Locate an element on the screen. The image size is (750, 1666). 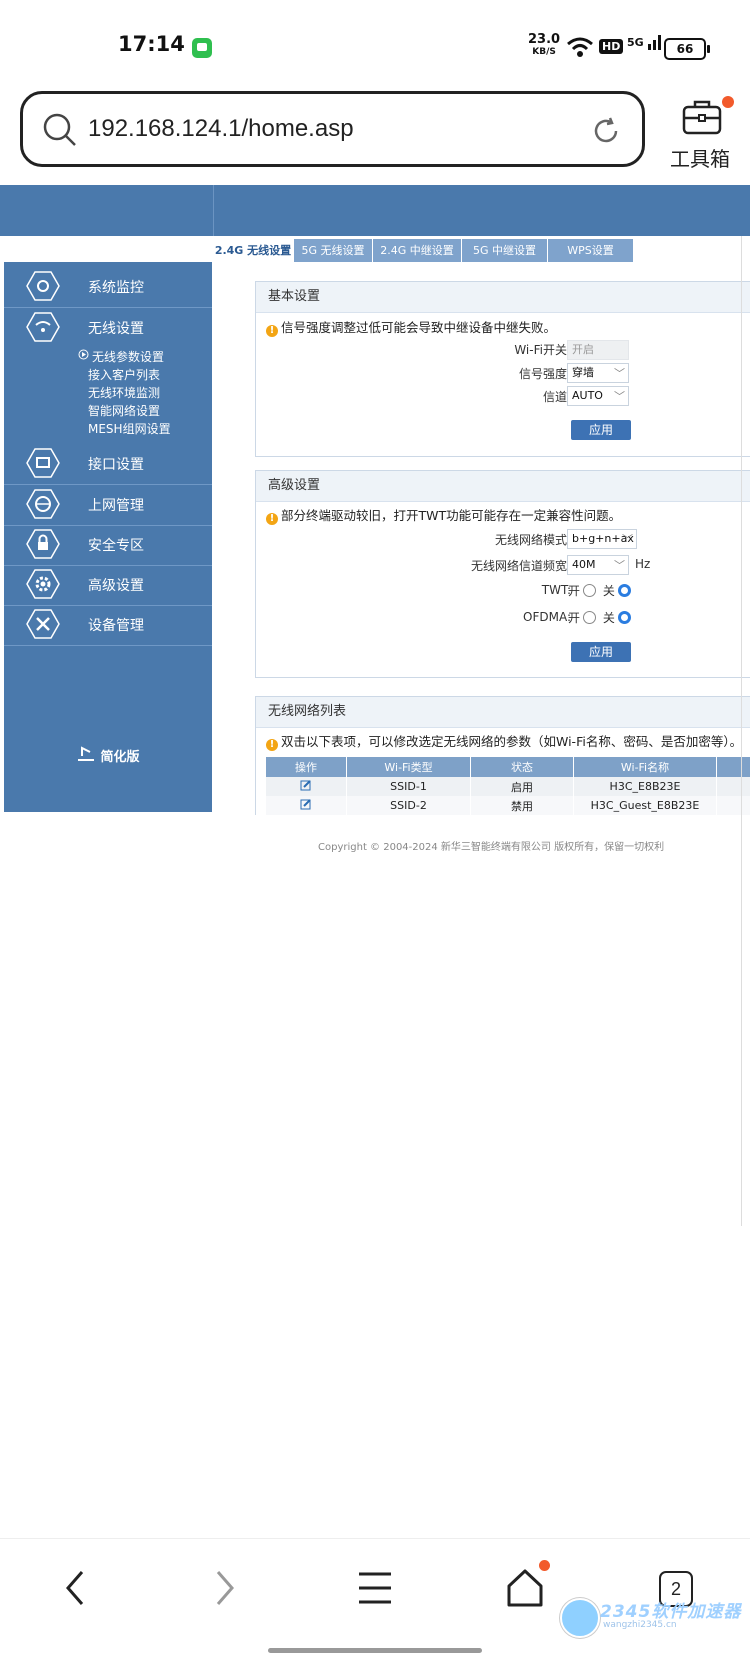
sidebar-item-label: 无线设置 is located at coordinates (116, 328).